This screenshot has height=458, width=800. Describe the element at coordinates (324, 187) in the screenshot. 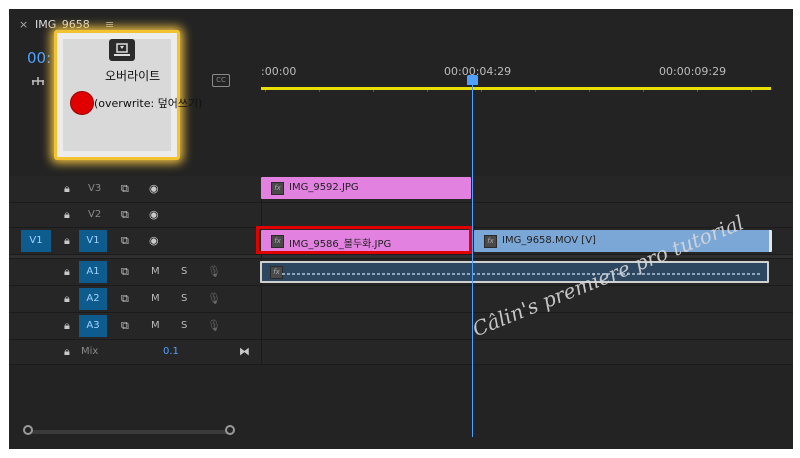

I see `clip-name: IMG_9592.JPG` at that location.